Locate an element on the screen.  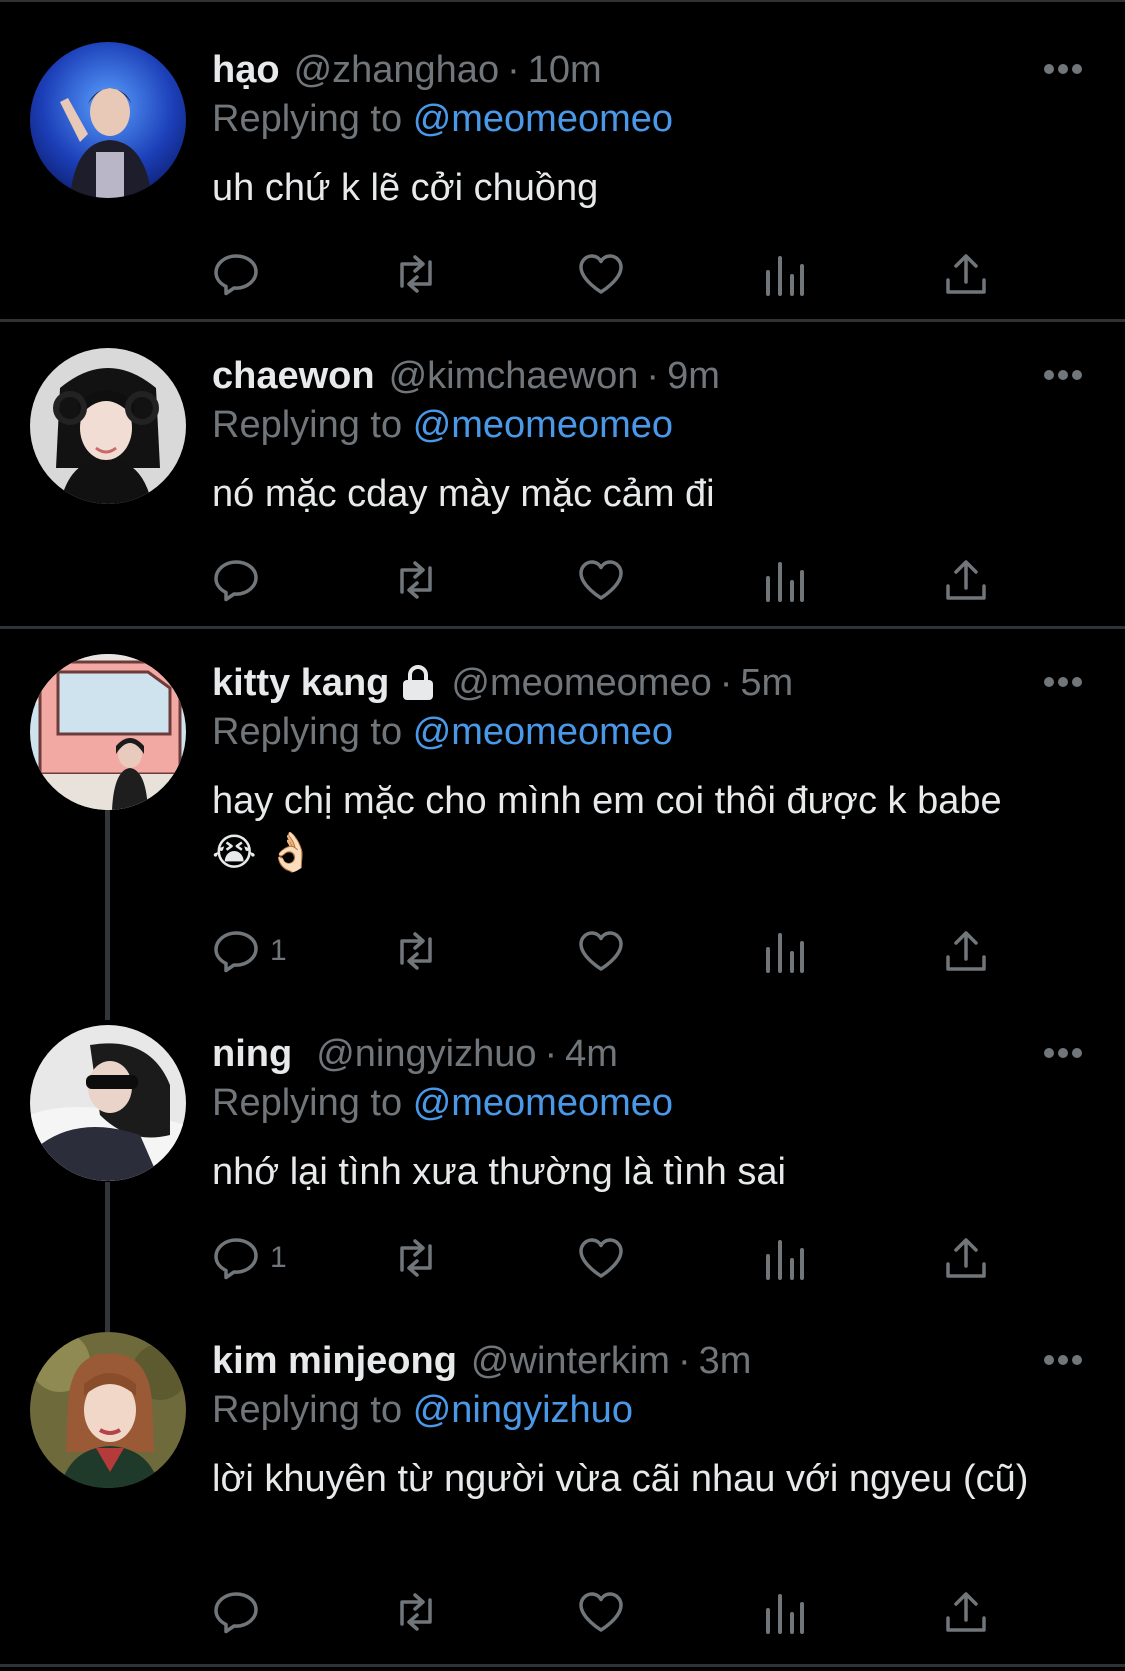
user-handle: @meomeomeo is located at coordinates (581, 683).